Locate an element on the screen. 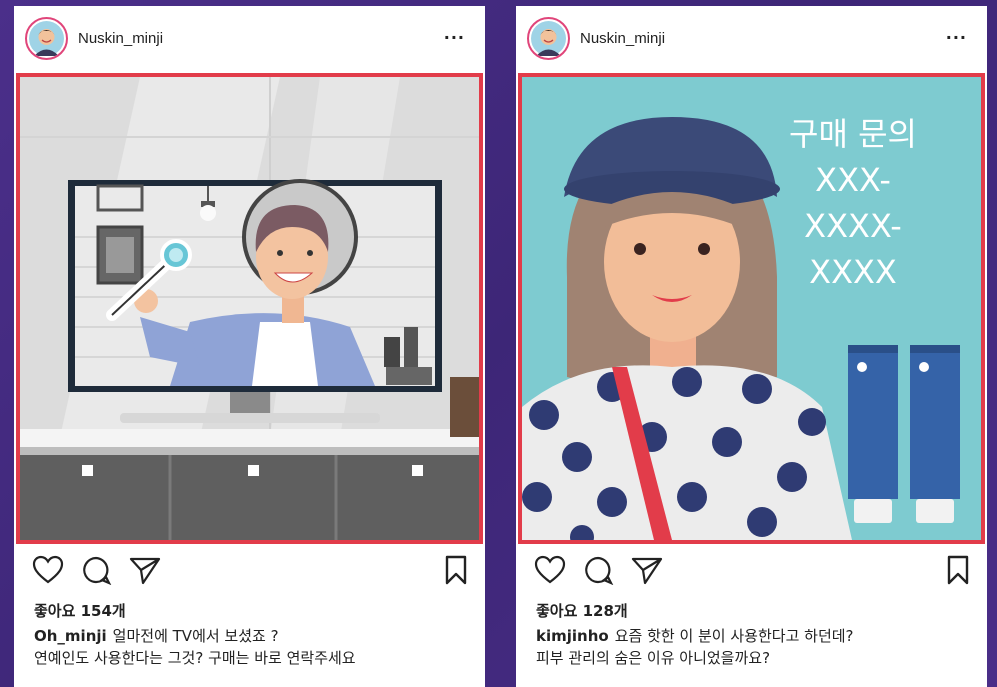  purchase-inquiry-text: 구매 문의 XXX- XXXX- XXXX is located at coordinates (853, 203).